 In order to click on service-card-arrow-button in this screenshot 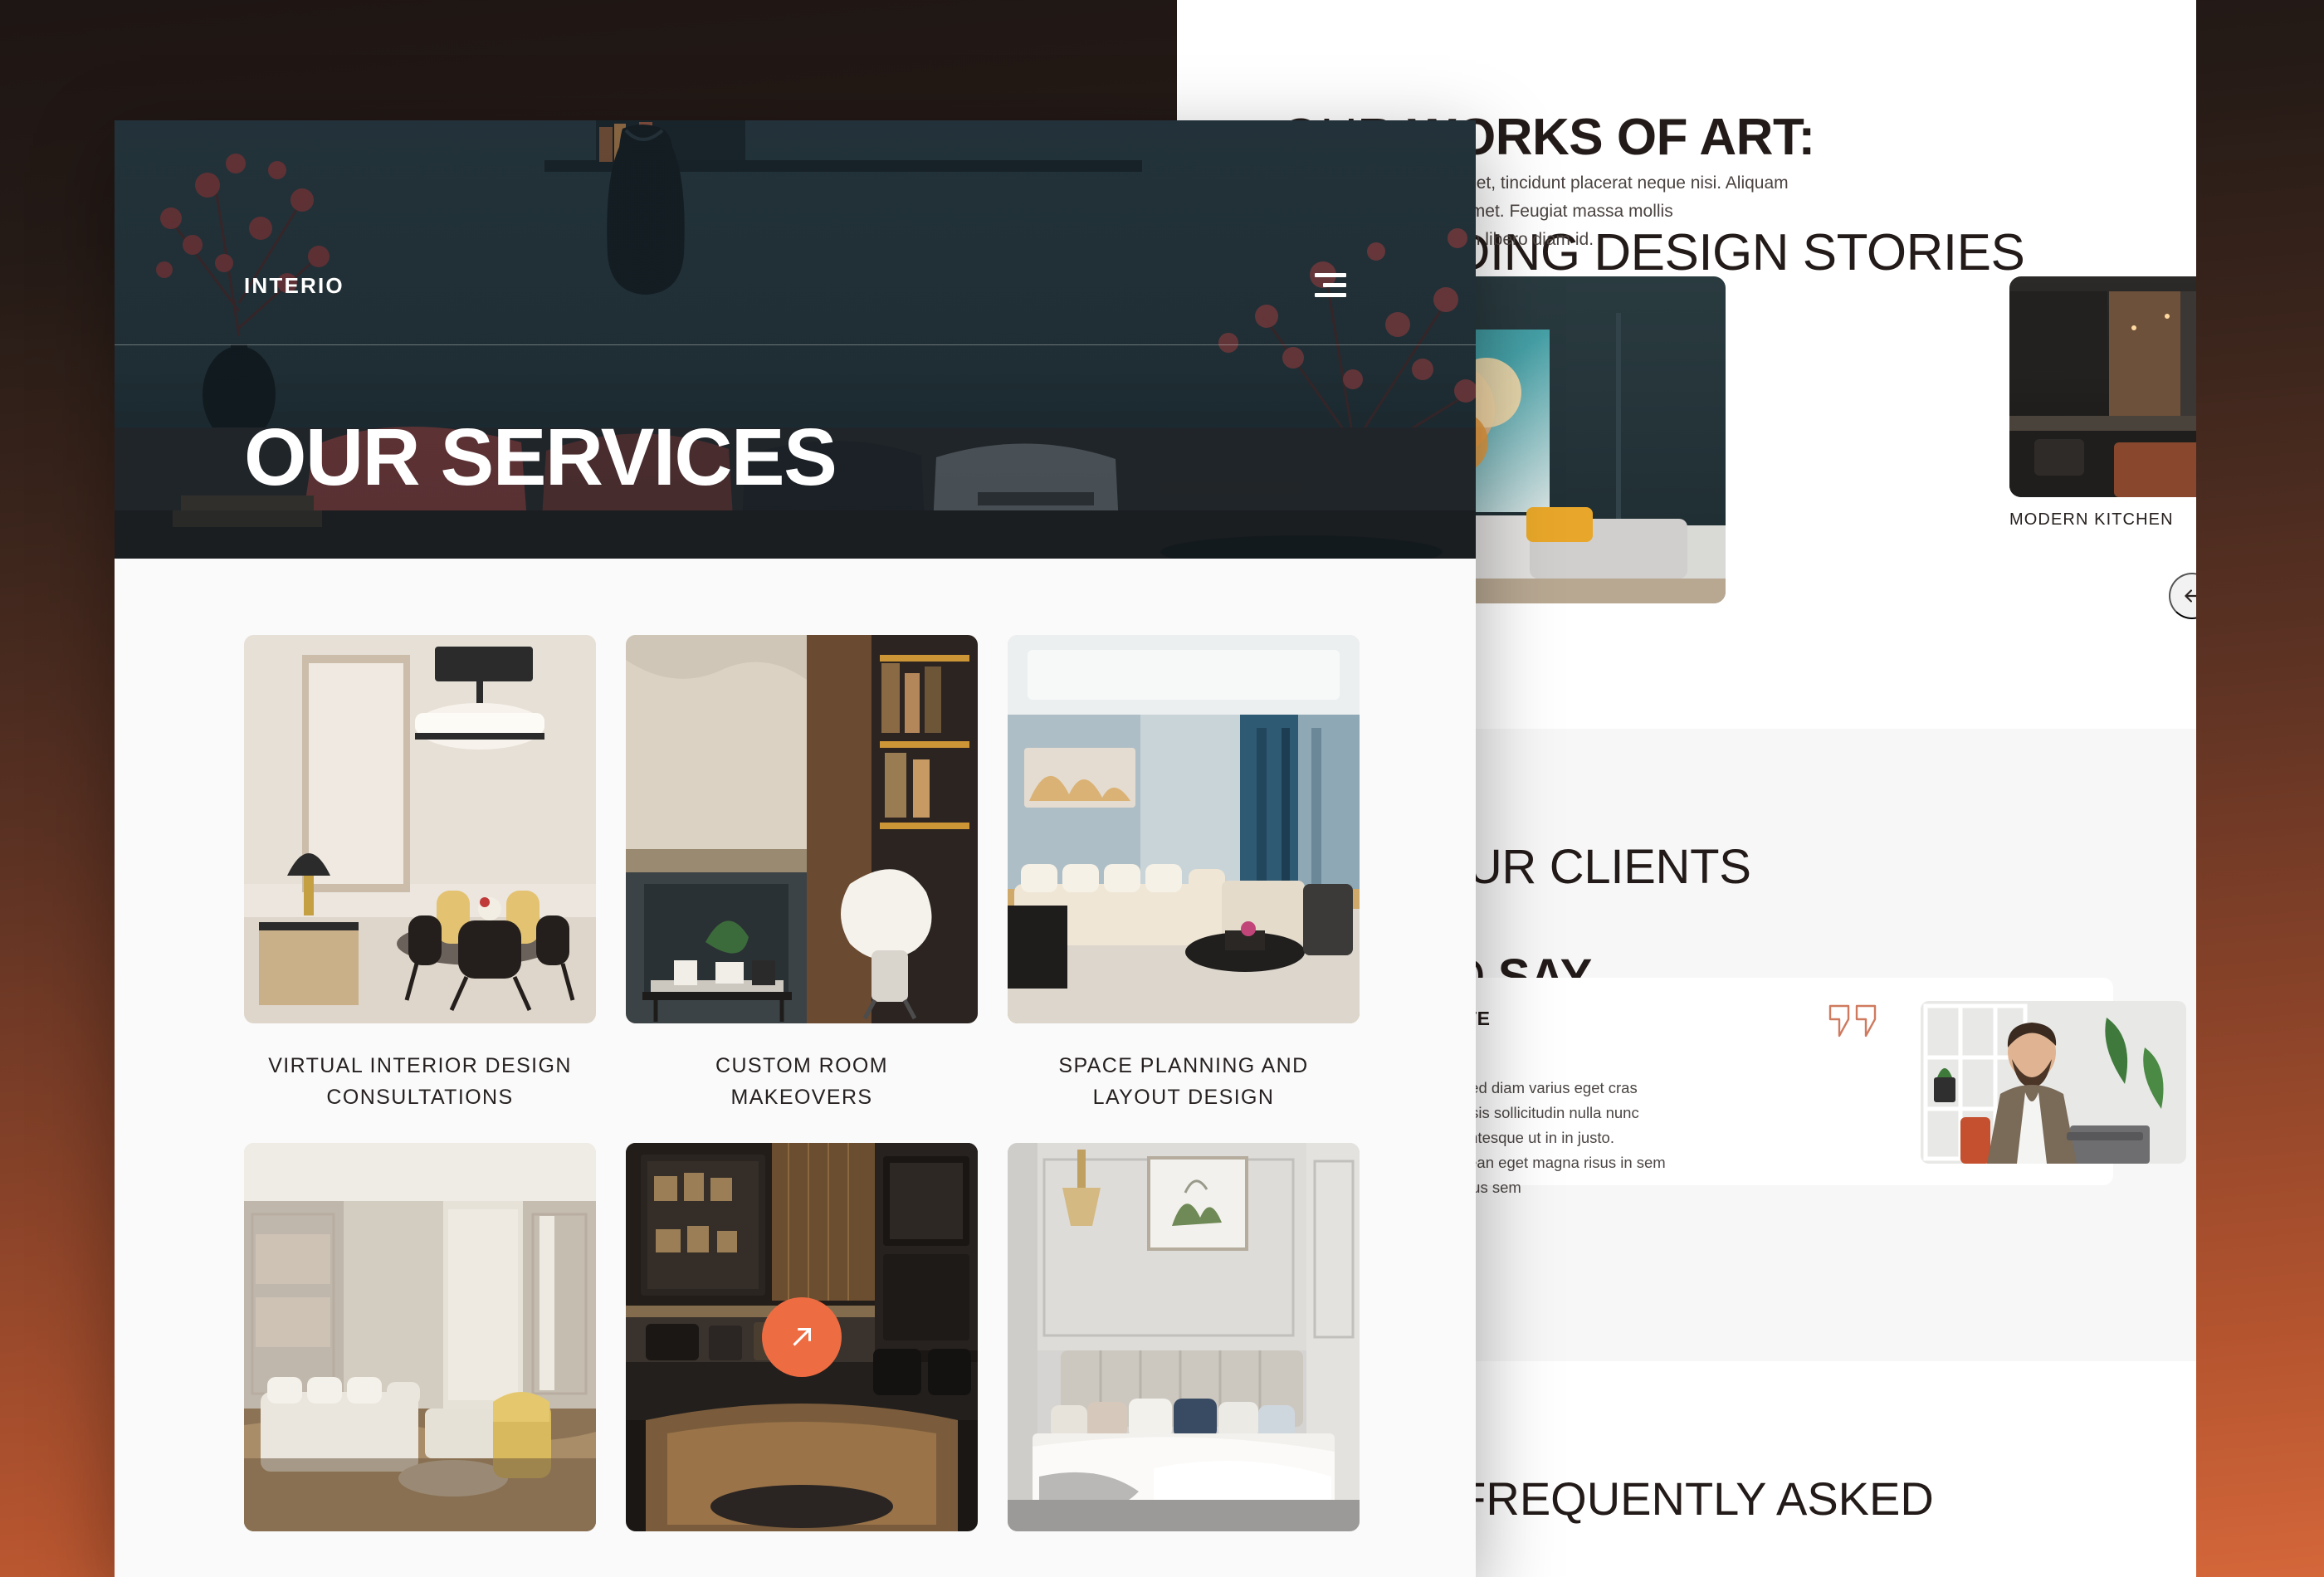, I will do `click(802, 1337)`.